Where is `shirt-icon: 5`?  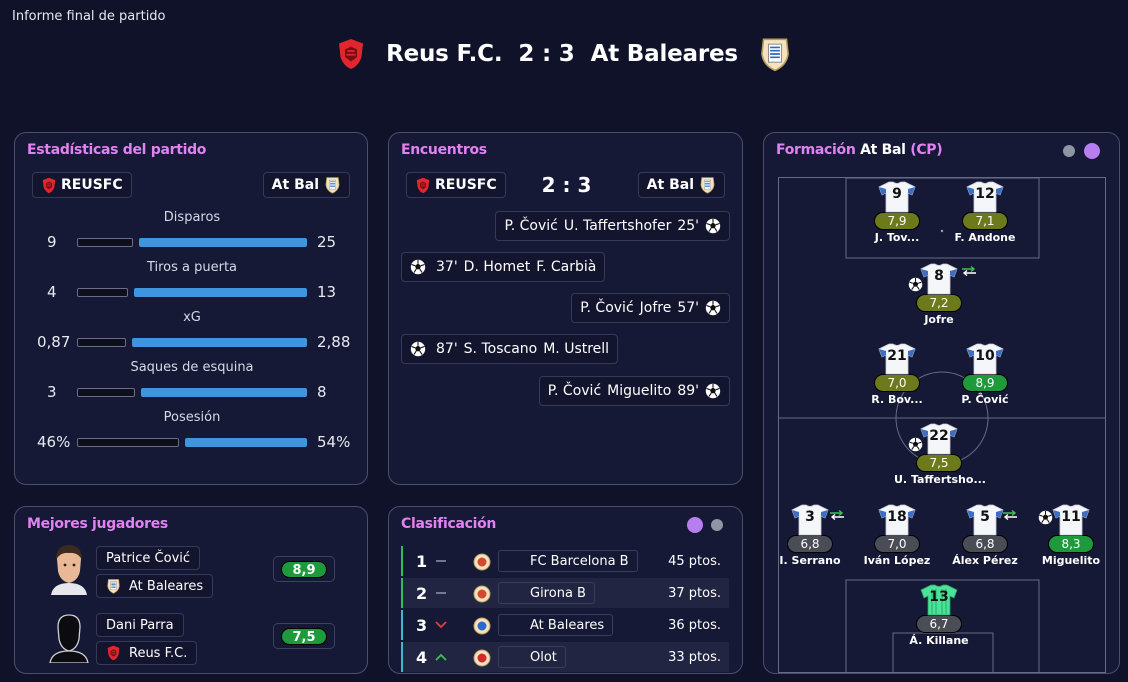 shirt-icon: 5 is located at coordinates (985, 520).